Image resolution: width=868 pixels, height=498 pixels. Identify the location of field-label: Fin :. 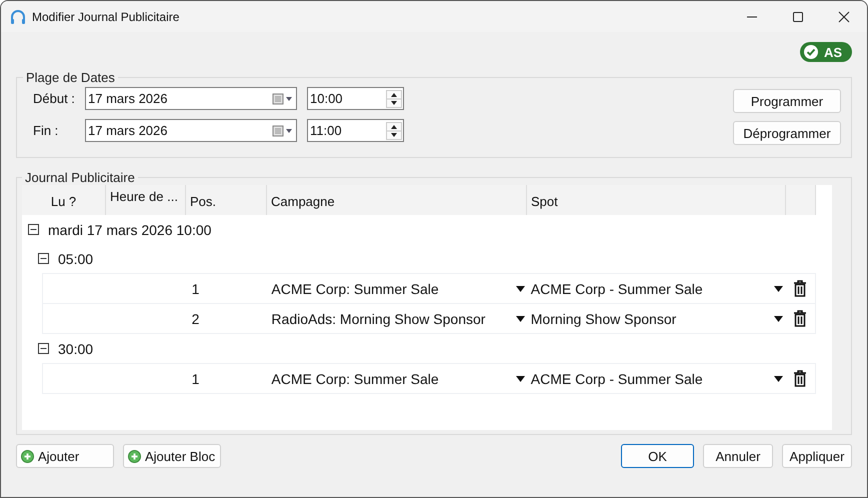
(46, 130).